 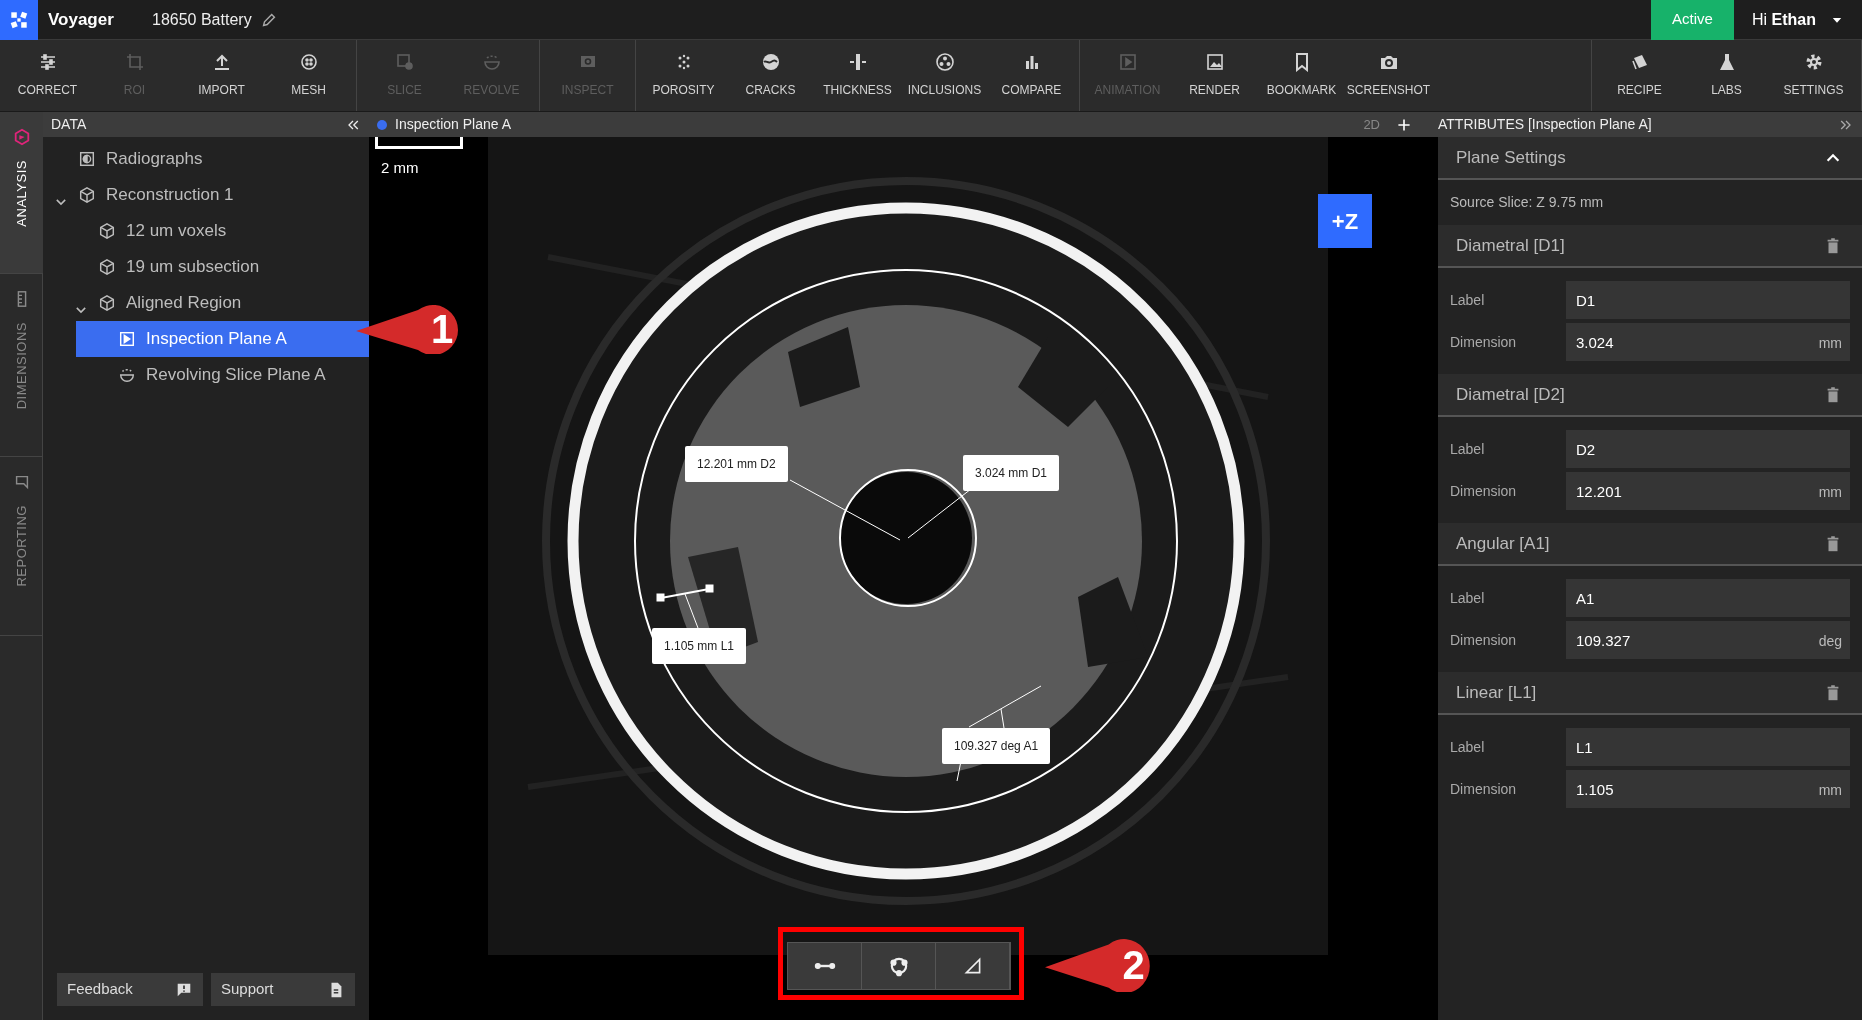 What do you see at coordinates (19, 20) in the screenshot?
I see `logo` at bounding box center [19, 20].